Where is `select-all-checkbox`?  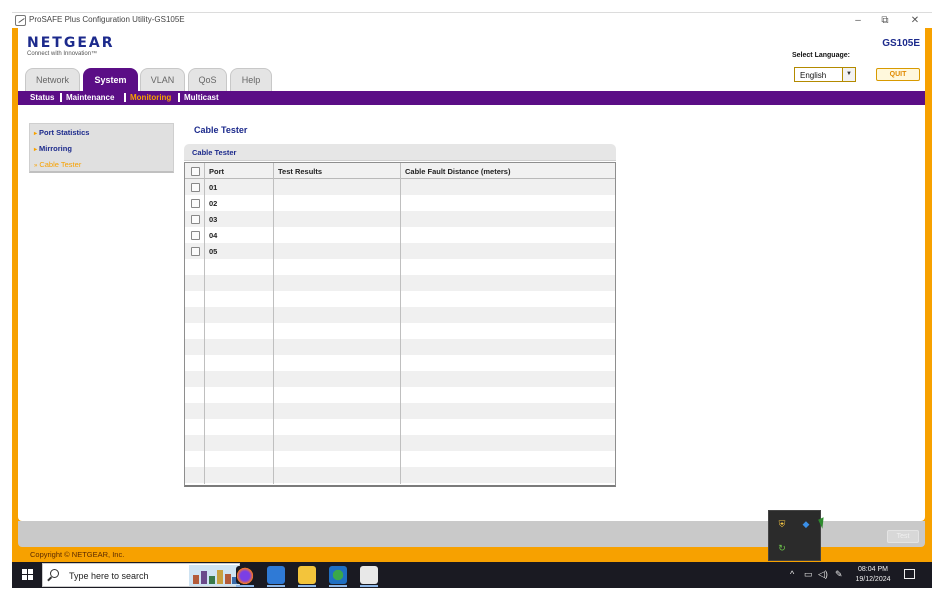 select-all-checkbox is located at coordinates (195, 171).